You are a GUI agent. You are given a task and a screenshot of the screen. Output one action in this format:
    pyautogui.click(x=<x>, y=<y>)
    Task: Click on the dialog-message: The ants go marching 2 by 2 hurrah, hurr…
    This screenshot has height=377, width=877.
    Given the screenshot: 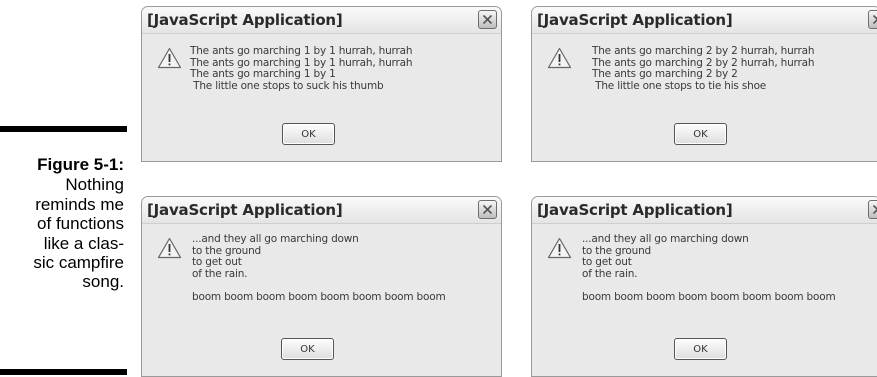 What is the action you would take?
    pyautogui.click(x=703, y=68)
    